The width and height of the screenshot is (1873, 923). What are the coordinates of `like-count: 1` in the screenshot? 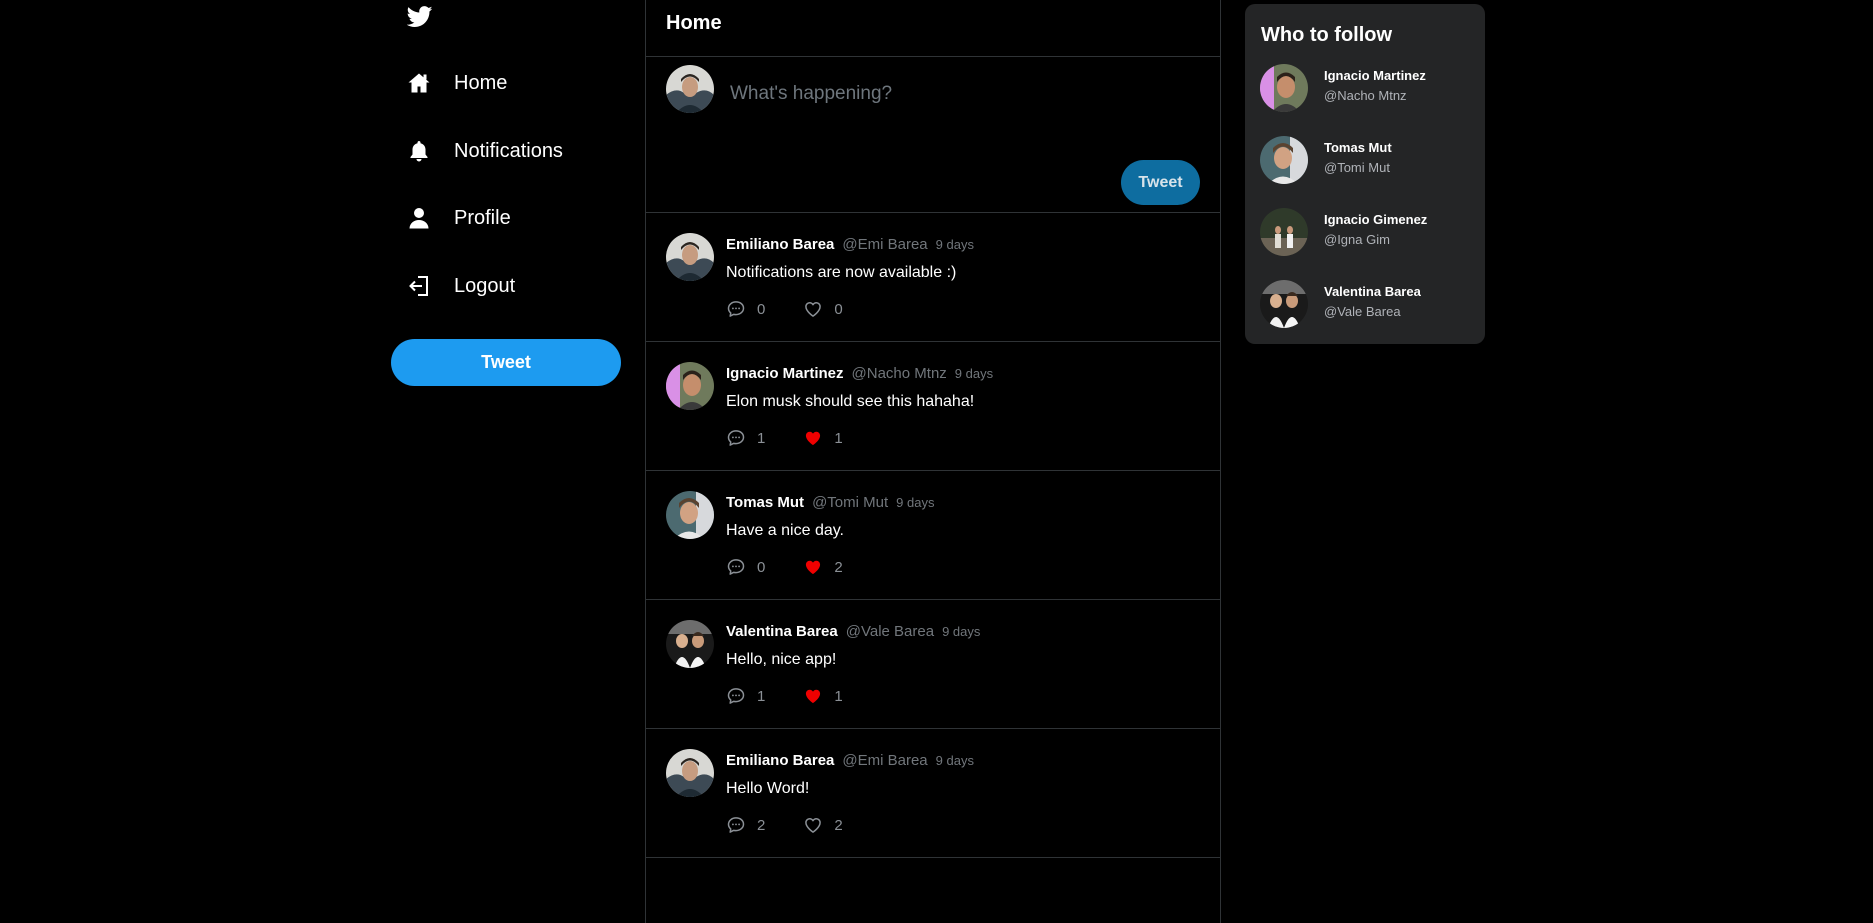 It's located at (838, 696).